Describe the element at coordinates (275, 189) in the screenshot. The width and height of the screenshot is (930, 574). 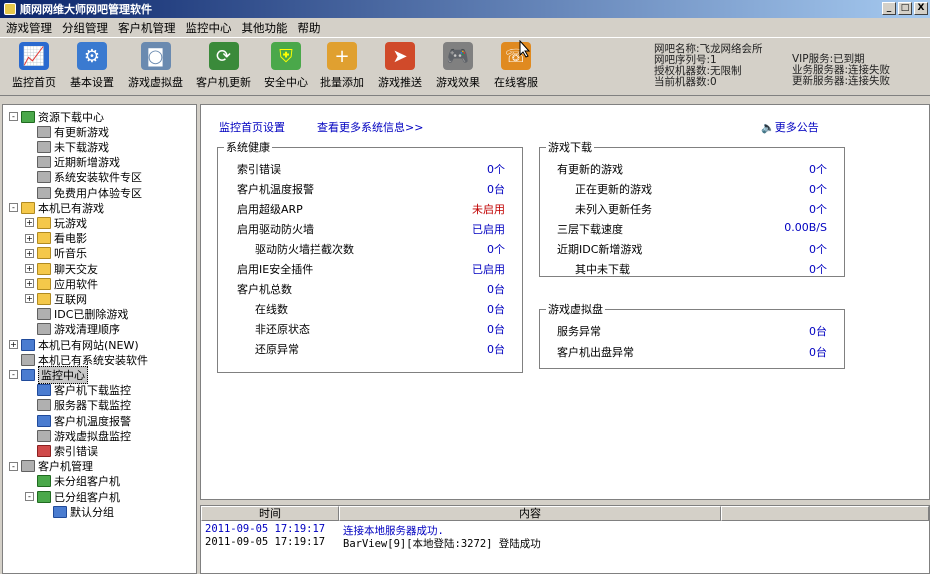
I see `stat-label: 客户机温度报警` at that location.